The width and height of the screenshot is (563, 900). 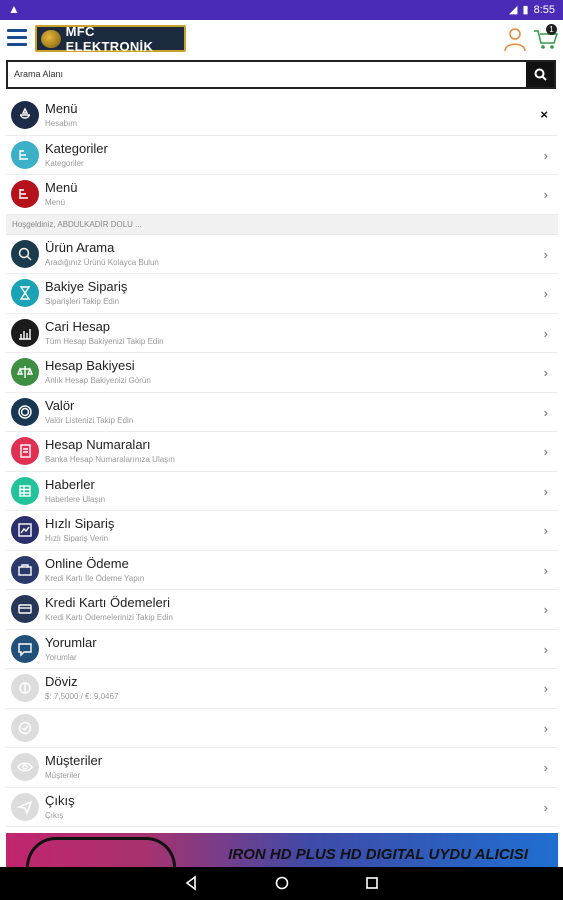 What do you see at coordinates (25, 609) in the screenshot?
I see `card-payment-icon` at bounding box center [25, 609].